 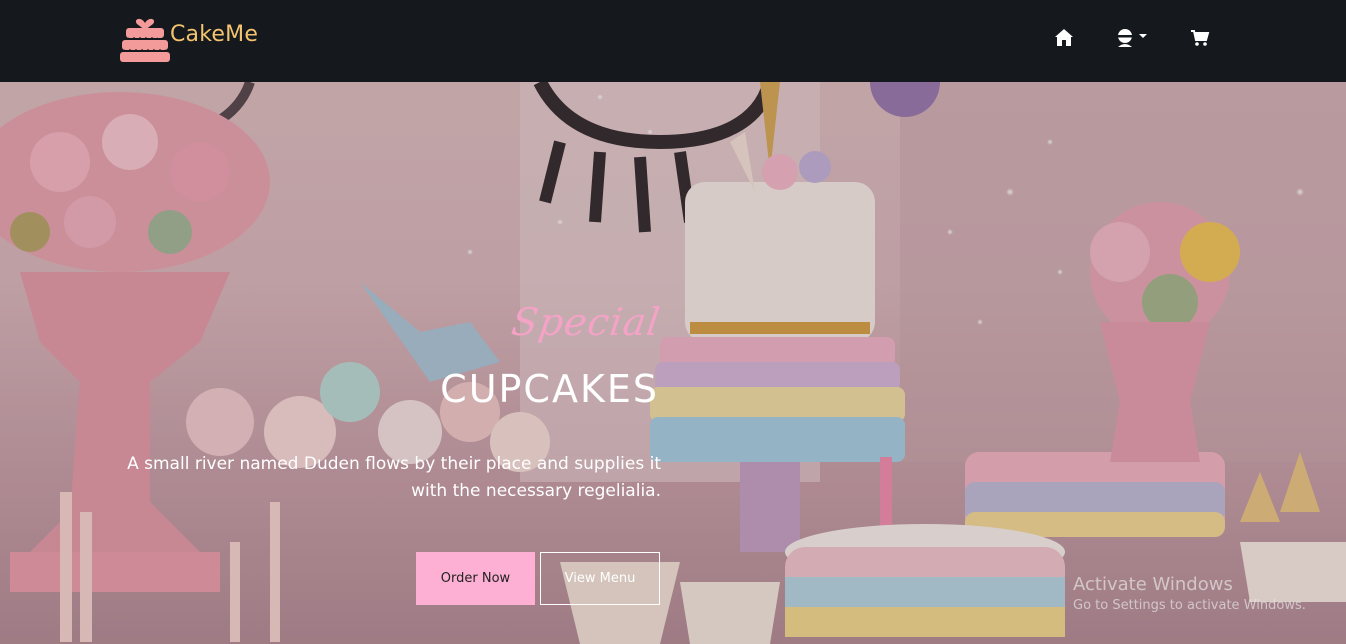 I want to click on nav-cart-link, so click(x=1200, y=37).